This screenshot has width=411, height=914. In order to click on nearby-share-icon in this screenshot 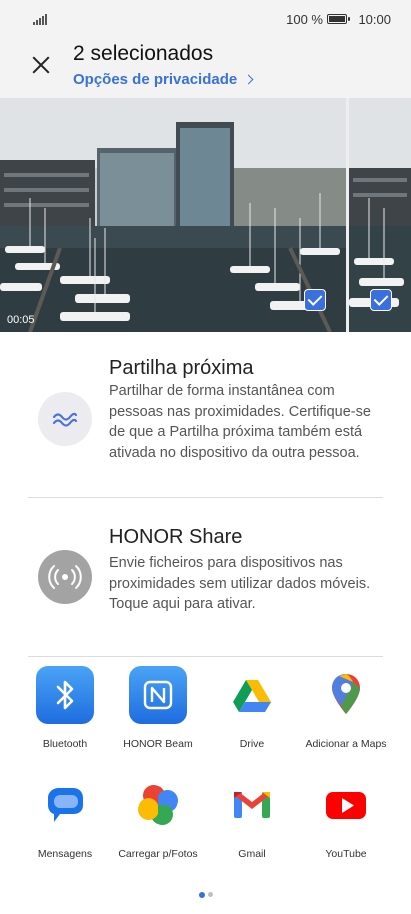, I will do `click(65, 419)`.